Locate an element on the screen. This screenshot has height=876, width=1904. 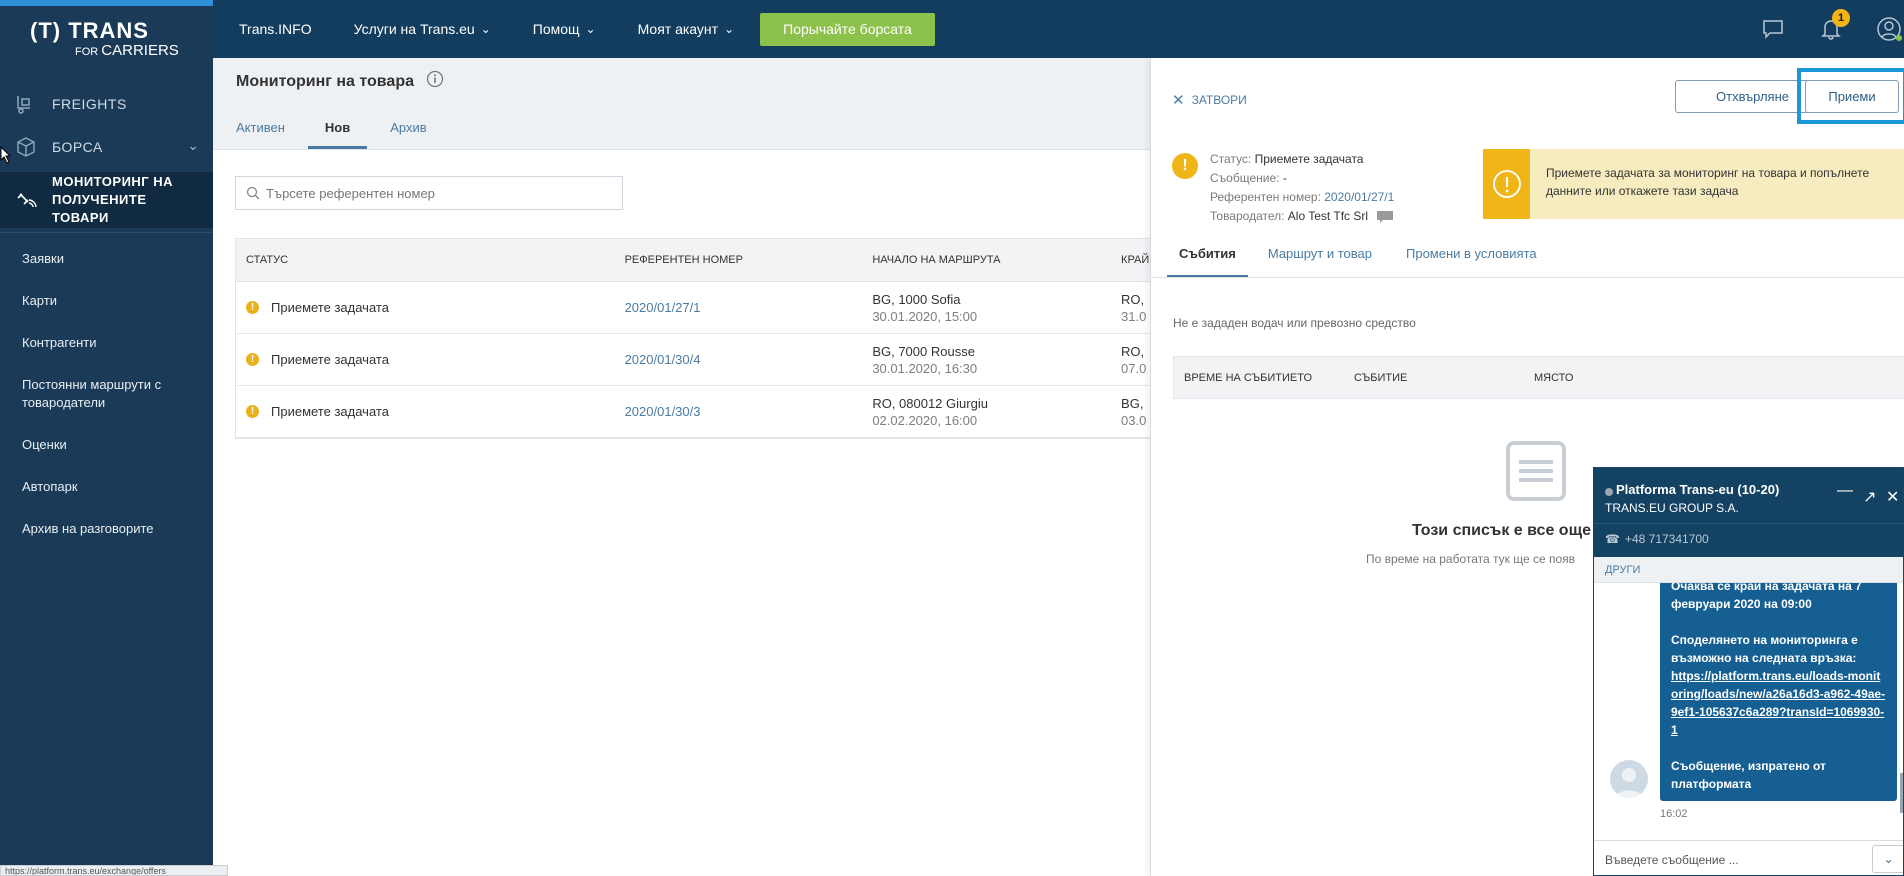
shipper-label: Товародател: is located at coordinates (1247, 216).